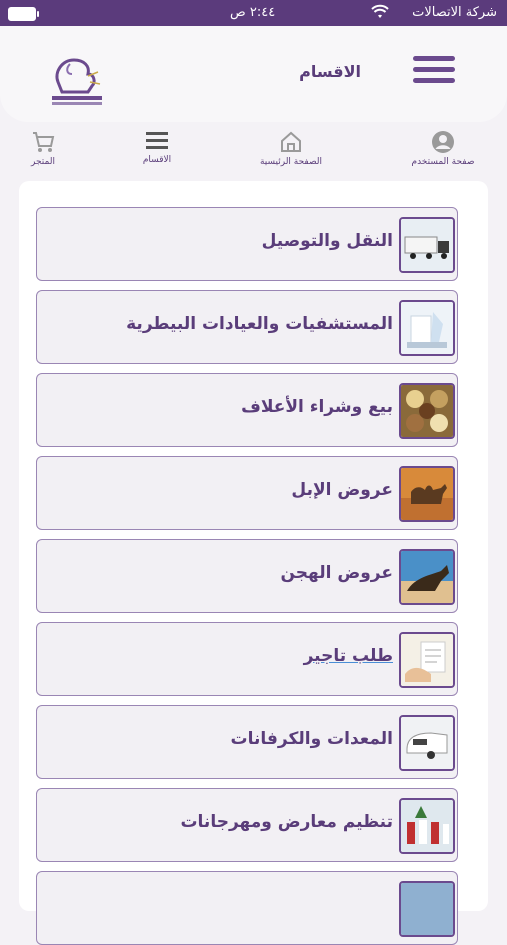 The width and height of the screenshot is (507, 945). What do you see at coordinates (427, 328) in the screenshot?
I see `veterinary-icon` at bounding box center [427, 328].